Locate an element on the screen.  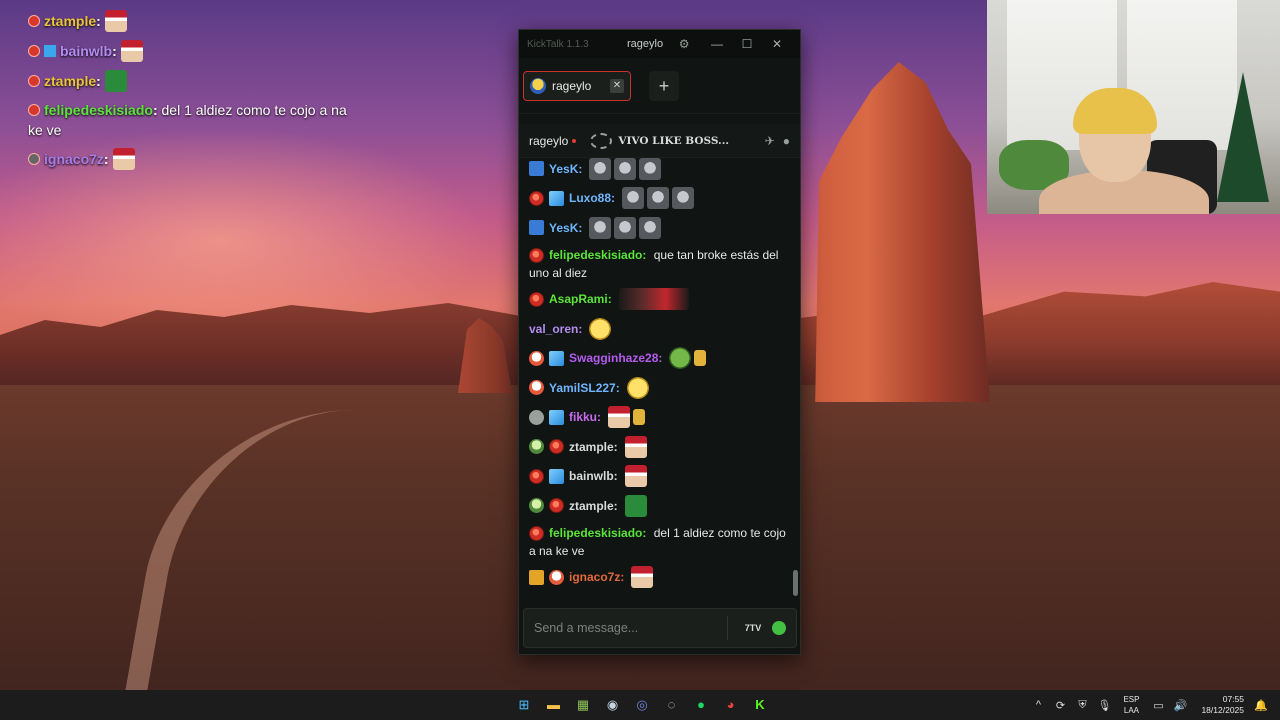
chat-message: YesK: is located at coordinates (660, 169).